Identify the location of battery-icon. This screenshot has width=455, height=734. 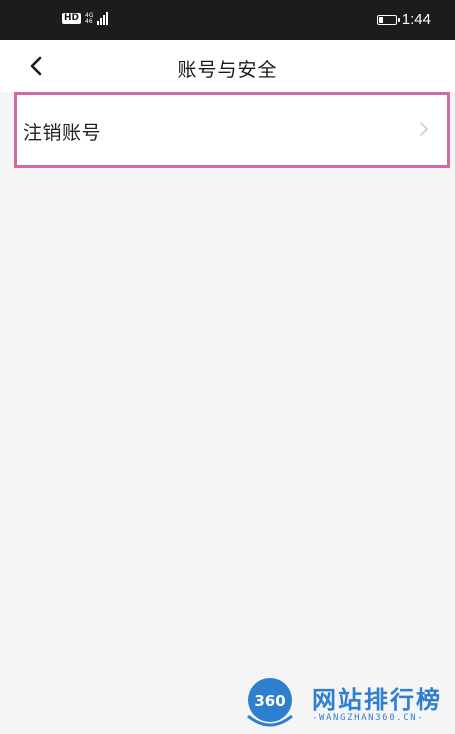
(388, 19).